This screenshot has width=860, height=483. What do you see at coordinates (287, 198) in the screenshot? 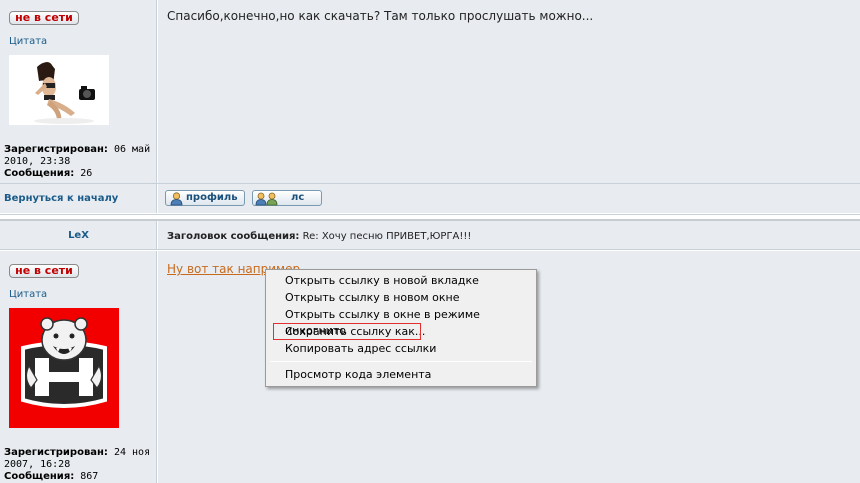
I see `private-message-button: лс` at bounding box center [287, 198].